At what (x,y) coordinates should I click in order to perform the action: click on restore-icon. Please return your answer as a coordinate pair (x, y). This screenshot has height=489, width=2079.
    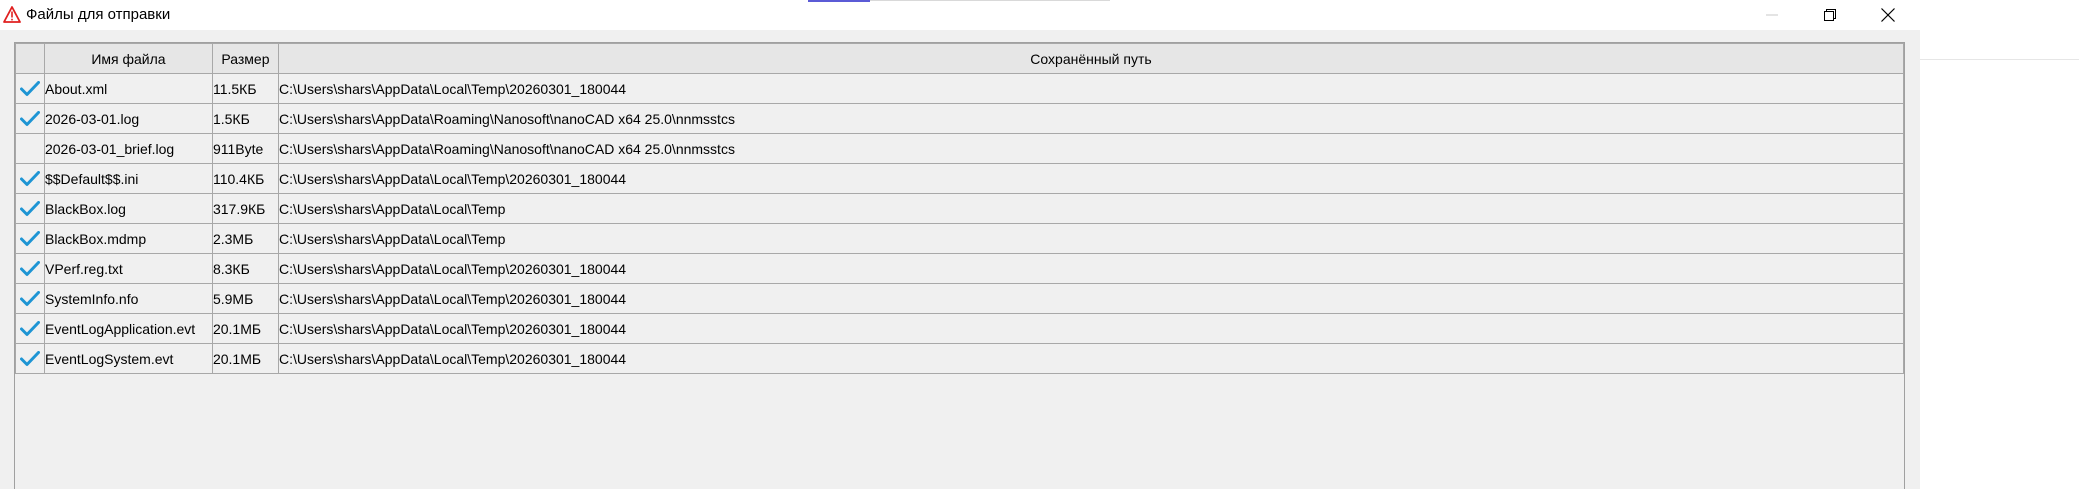
    Looking at the image, I should click on (1830, 15).